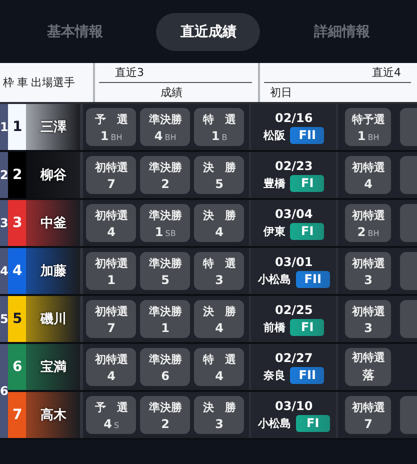  What do you see at coordinates (74, 31) in the screenshot?
I see `tab: 基本情報` at bounding box center [74, 31].